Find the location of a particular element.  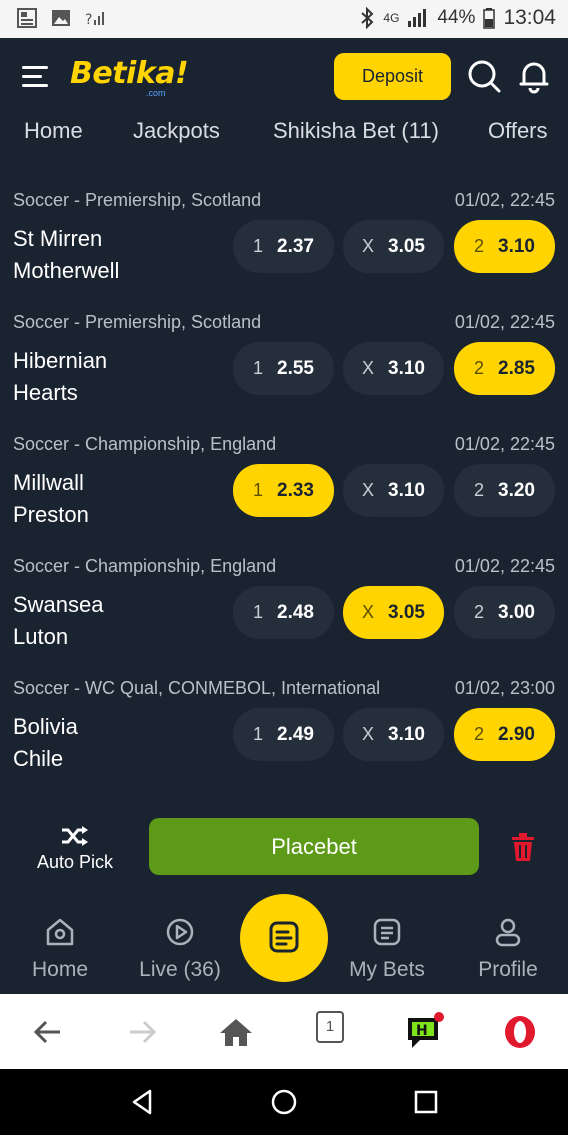

odd-value: 2.33 is located at coordinates (295, 490).